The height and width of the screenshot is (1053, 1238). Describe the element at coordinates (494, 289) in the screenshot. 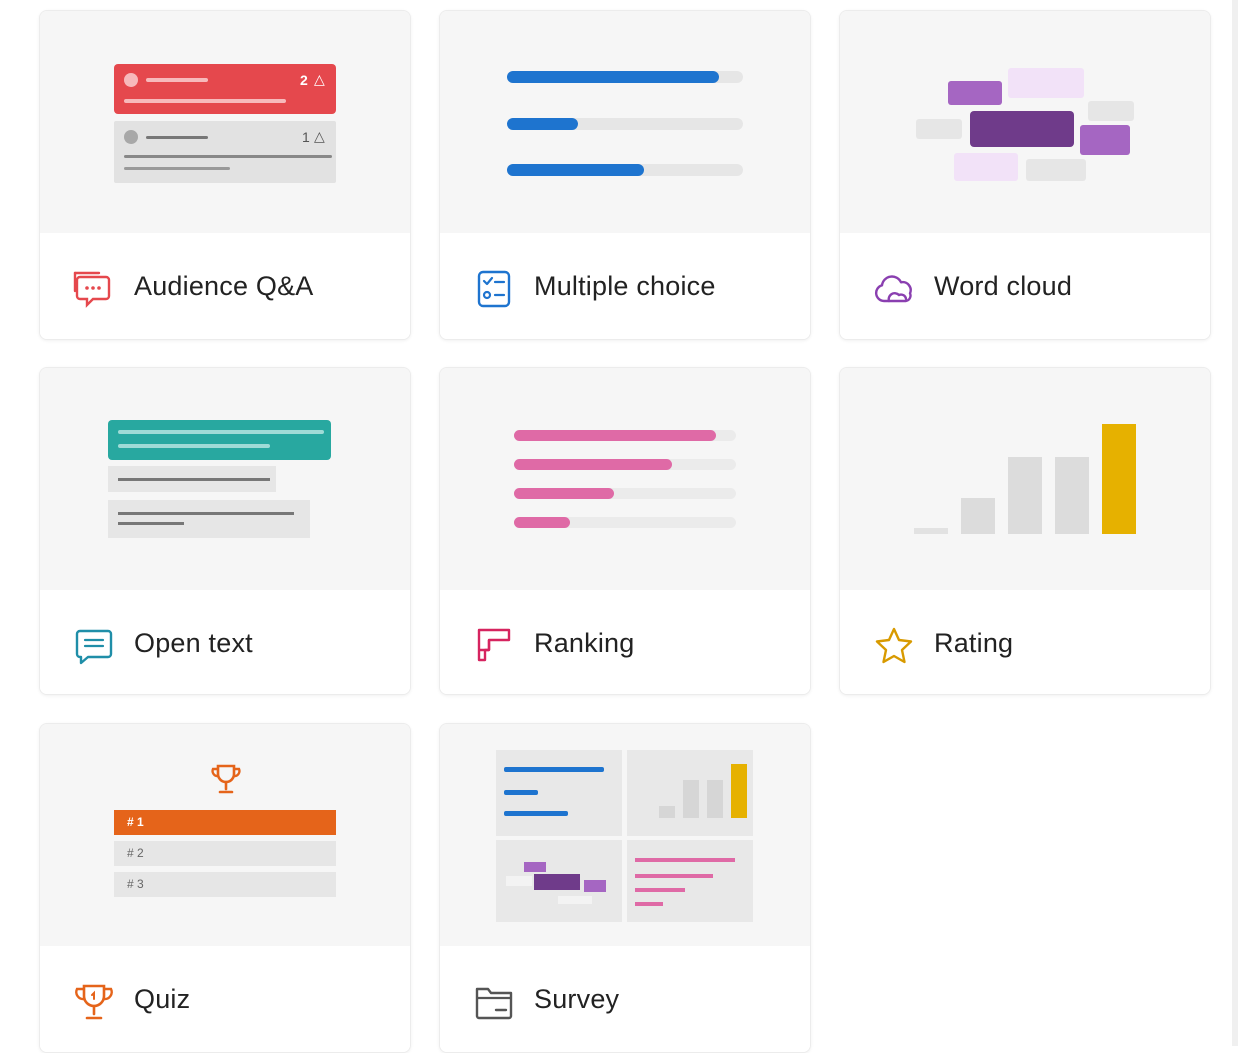

I see `checklist-icon` at that location.